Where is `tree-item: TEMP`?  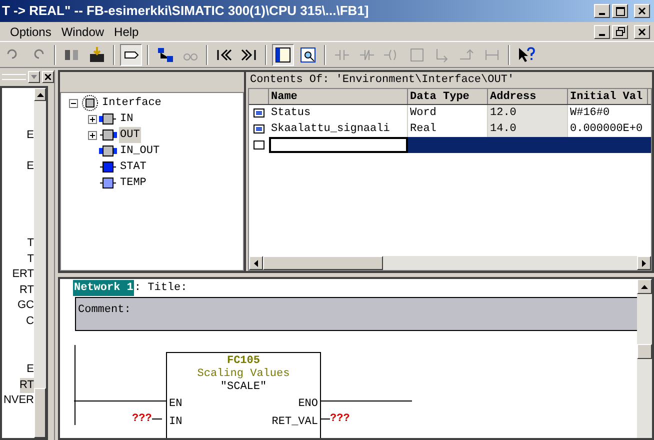
tree-item: TEMP is located at coordinates (133, 183).